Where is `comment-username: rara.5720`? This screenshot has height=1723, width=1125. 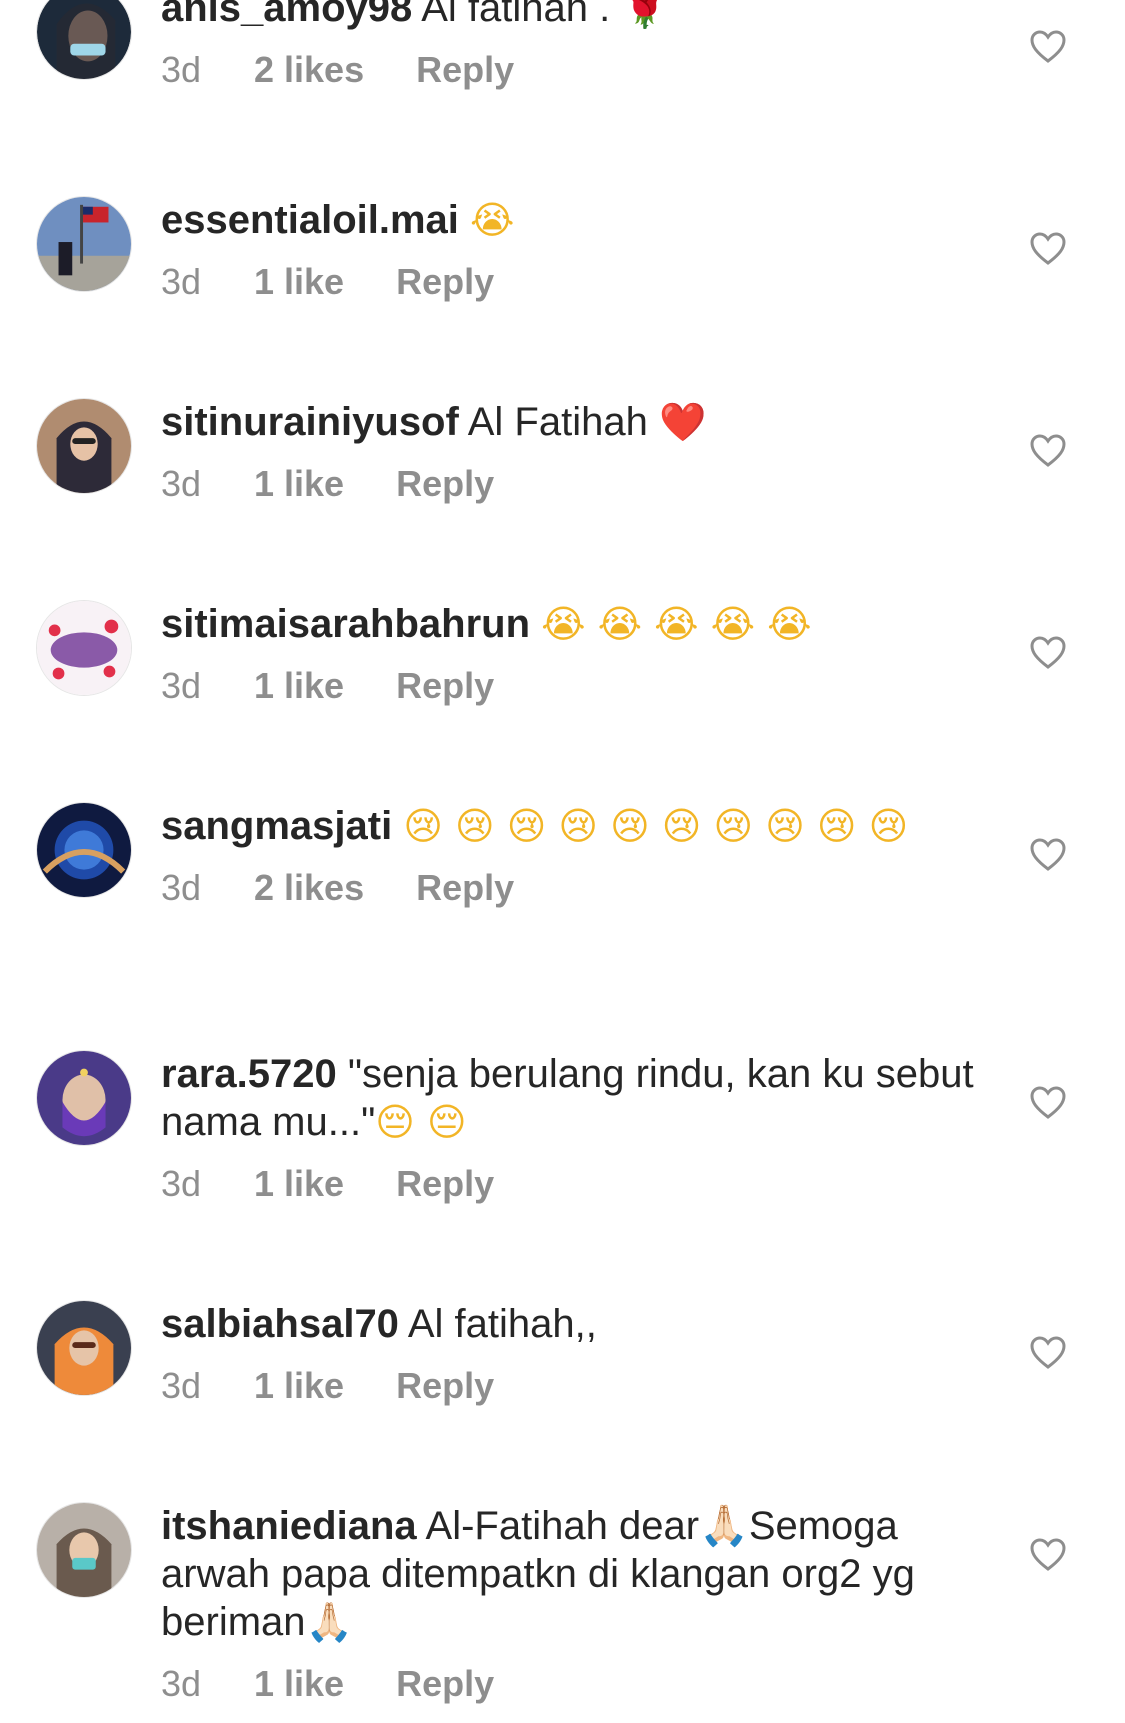
comment-username: rara.5720 is located at coordinates (249, 1074).